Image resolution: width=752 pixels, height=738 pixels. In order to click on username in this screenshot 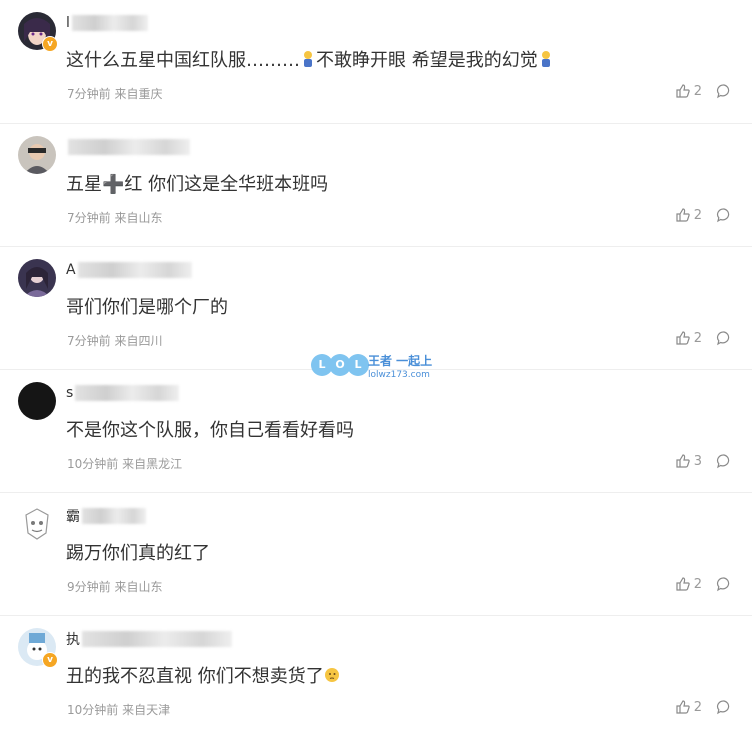, I will do `click(128, 147)`.